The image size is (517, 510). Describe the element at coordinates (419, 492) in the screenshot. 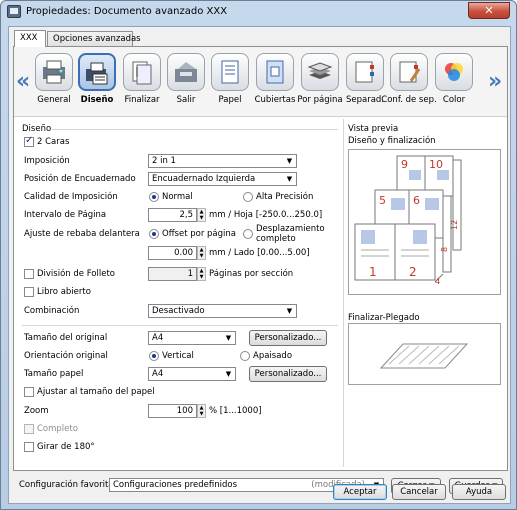

I see `cancel-button: Cancelar` at that location.